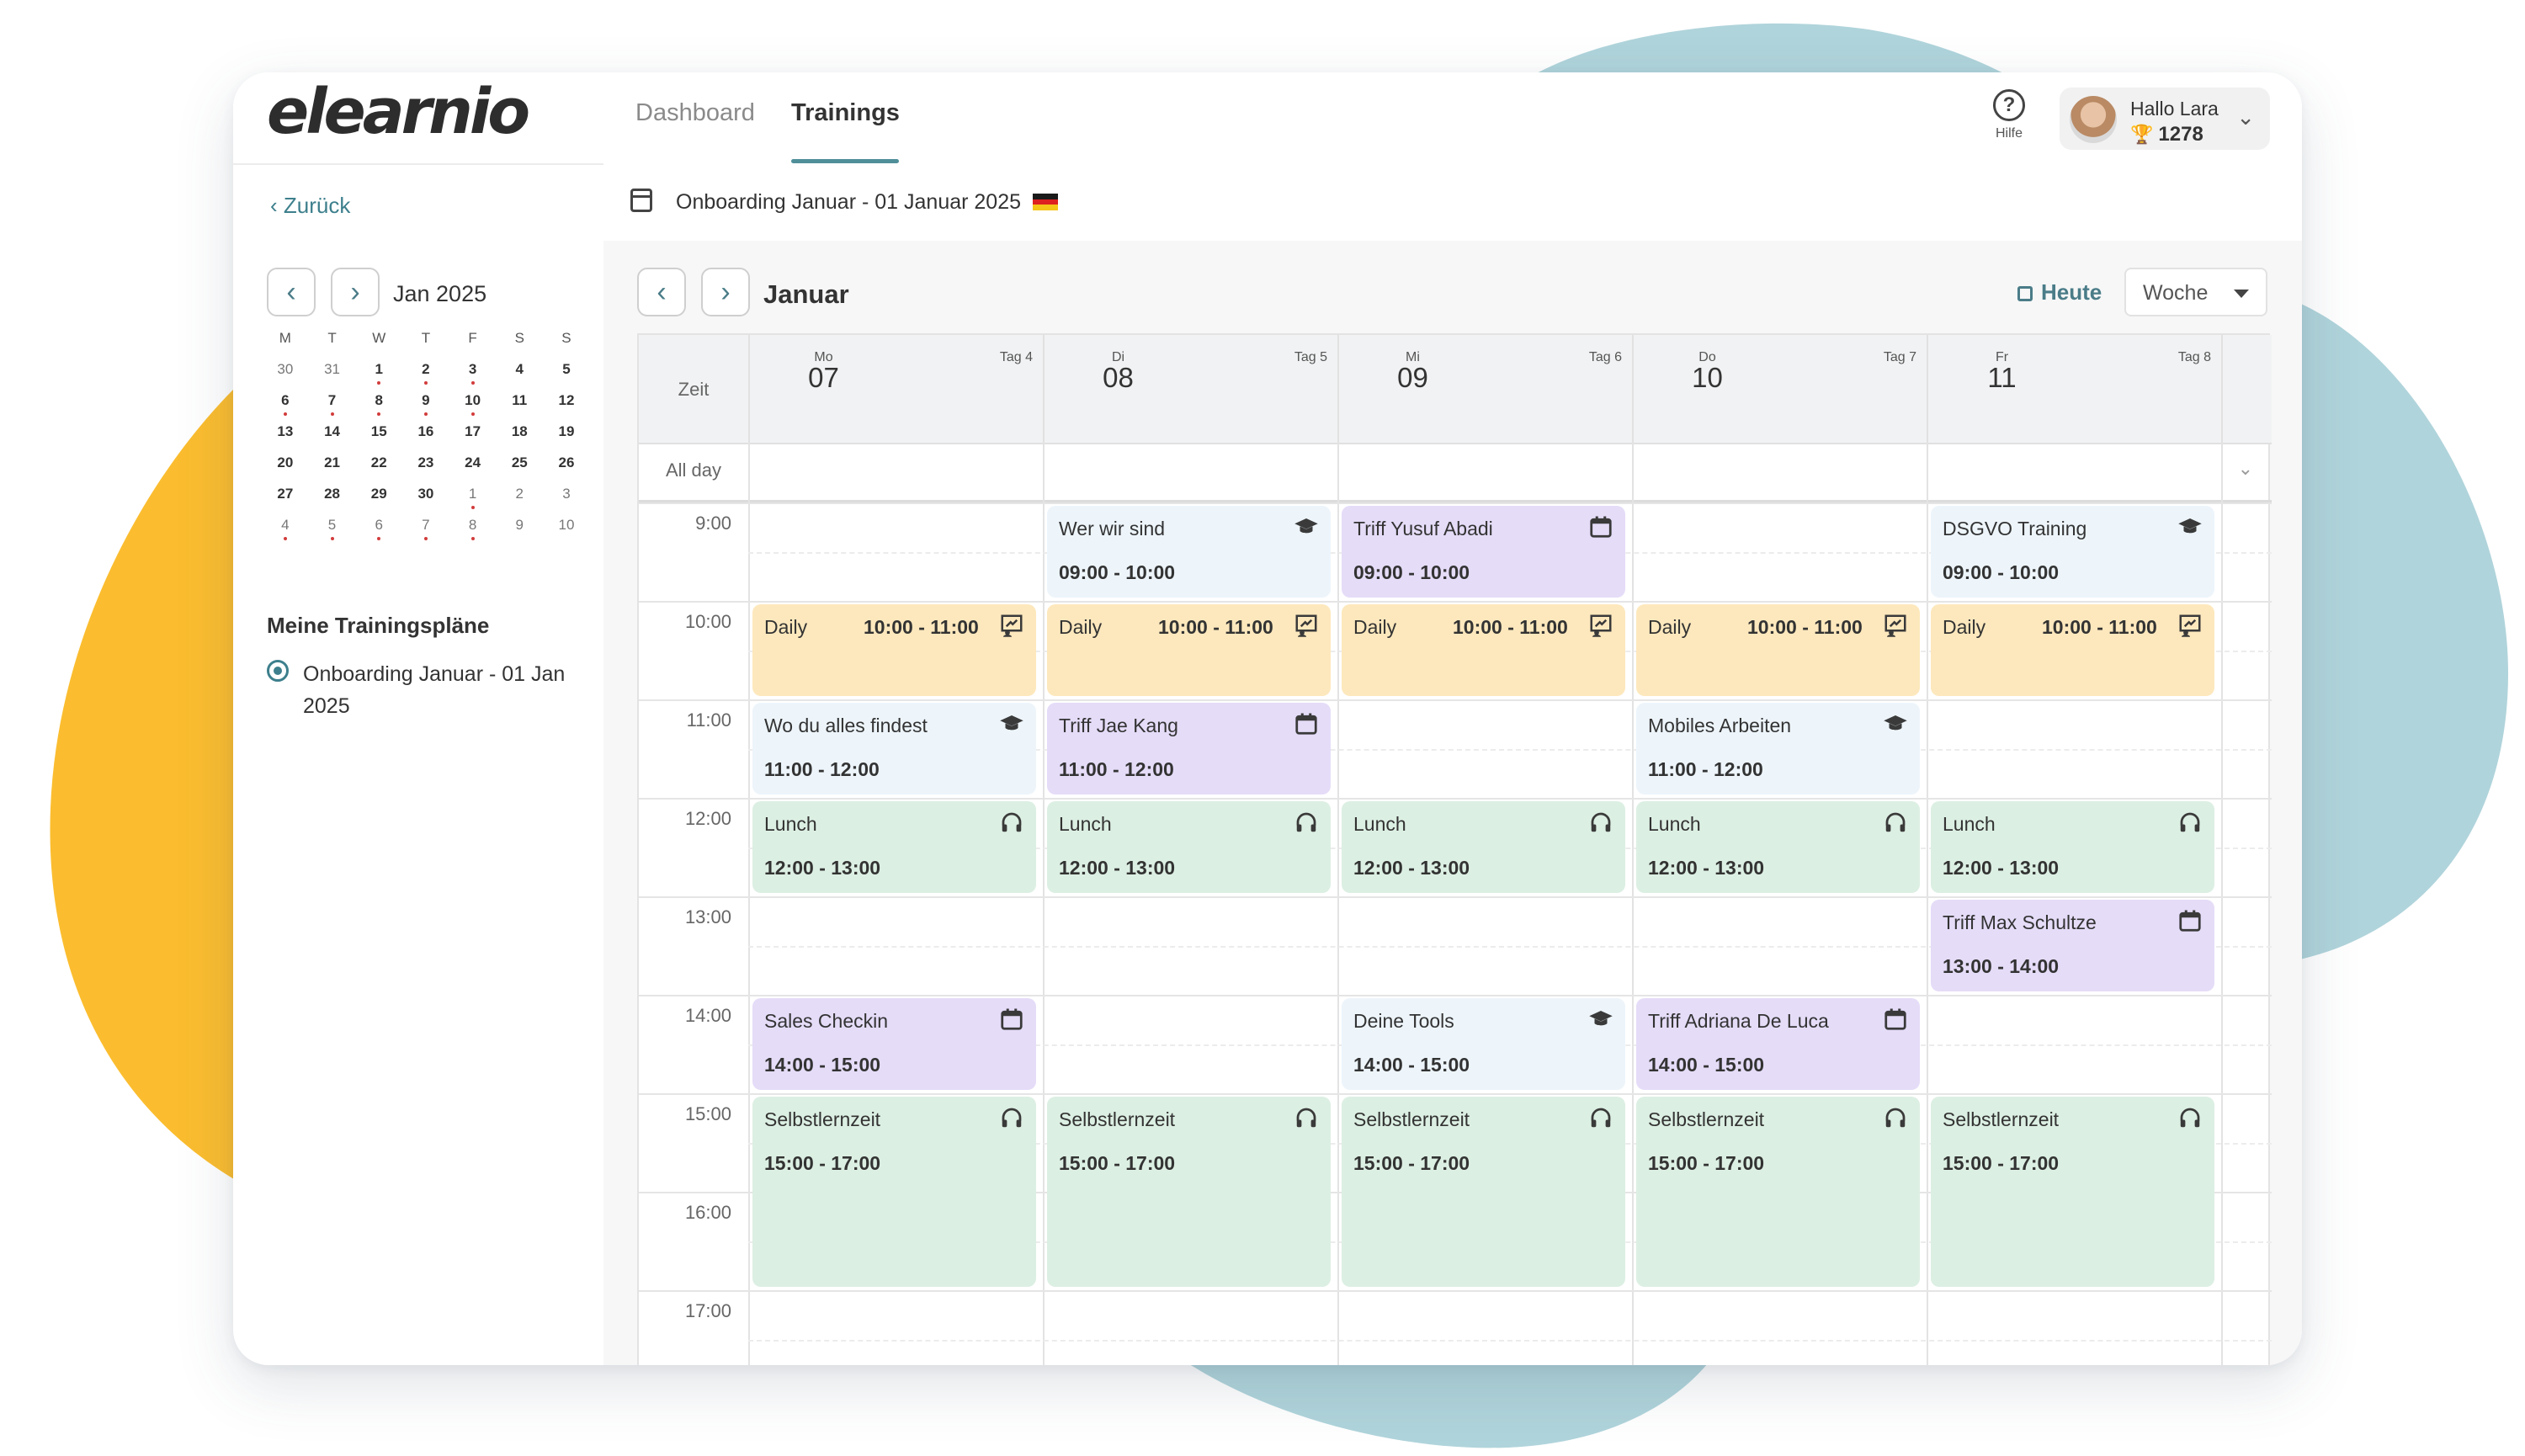 Image resolution: width=2525 pixels, height=1456 pixels. What do you see at coordinates (894, 1044) in the screenshot?
I see `calendar-event: Sales Checkin 14:00 - 15:00` at bounding box center [894, 1044].